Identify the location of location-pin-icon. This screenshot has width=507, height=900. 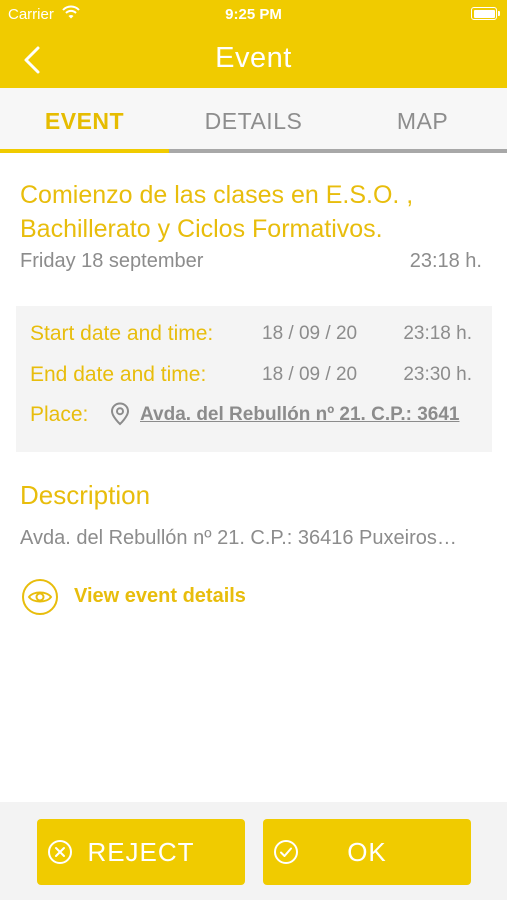
(120, 414).